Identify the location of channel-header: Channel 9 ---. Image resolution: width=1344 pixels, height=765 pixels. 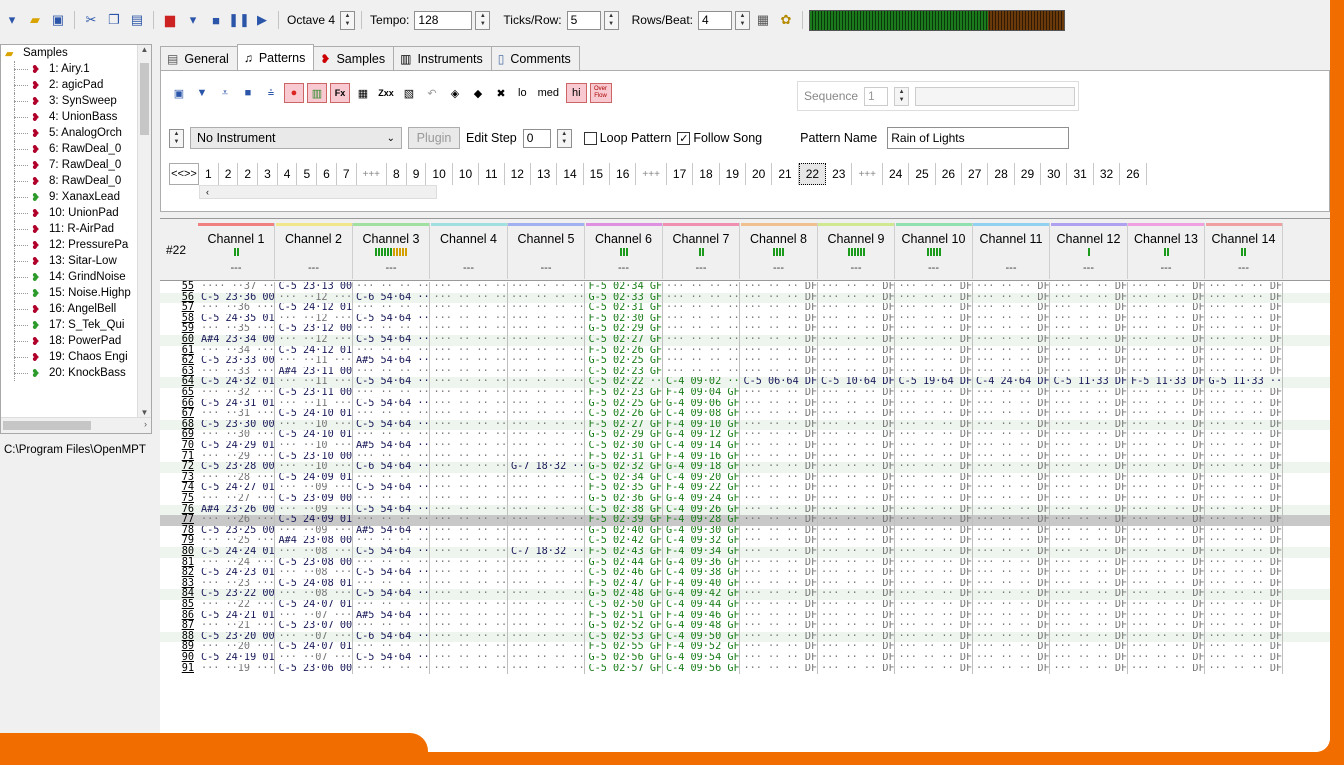
(856, 251).